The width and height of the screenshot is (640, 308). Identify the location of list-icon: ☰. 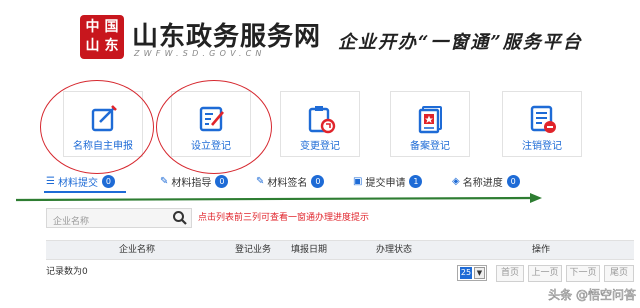
(50, 181).